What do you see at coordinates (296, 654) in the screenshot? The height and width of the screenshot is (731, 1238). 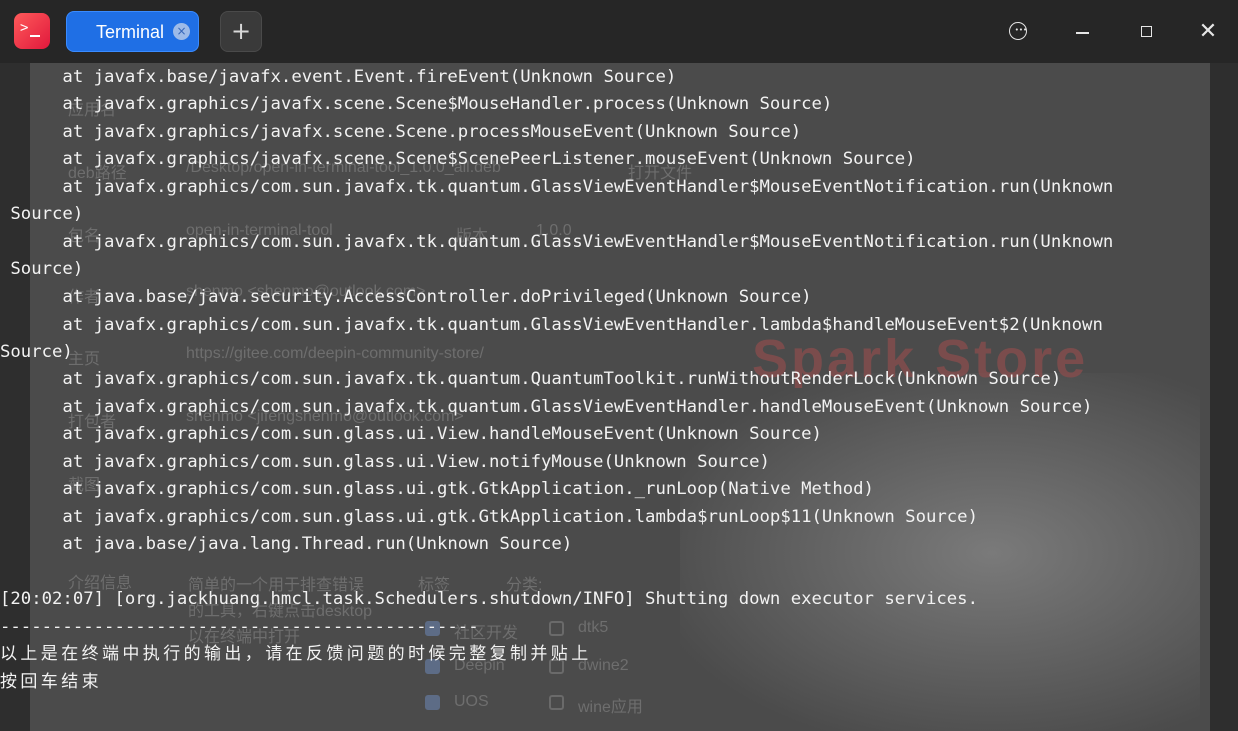 I see `terminal-line: 以上是在终端中执行的输出，请在反馈问题的时候完整复制并贴上` at bounding box center [296, 654].